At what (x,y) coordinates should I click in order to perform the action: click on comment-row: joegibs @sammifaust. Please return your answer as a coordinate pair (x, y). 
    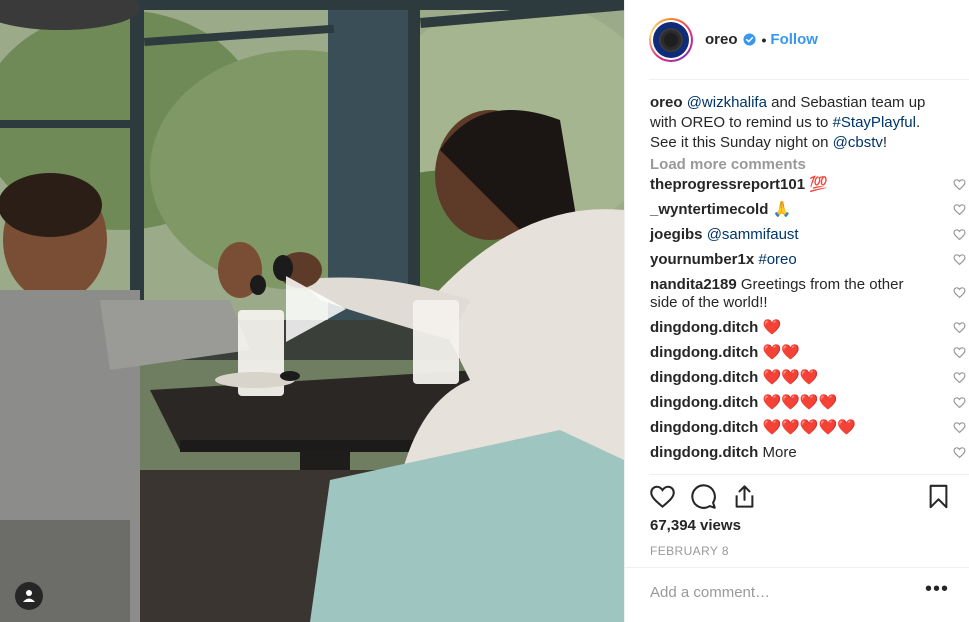
    Looking at the image, I should click on (808, 235).